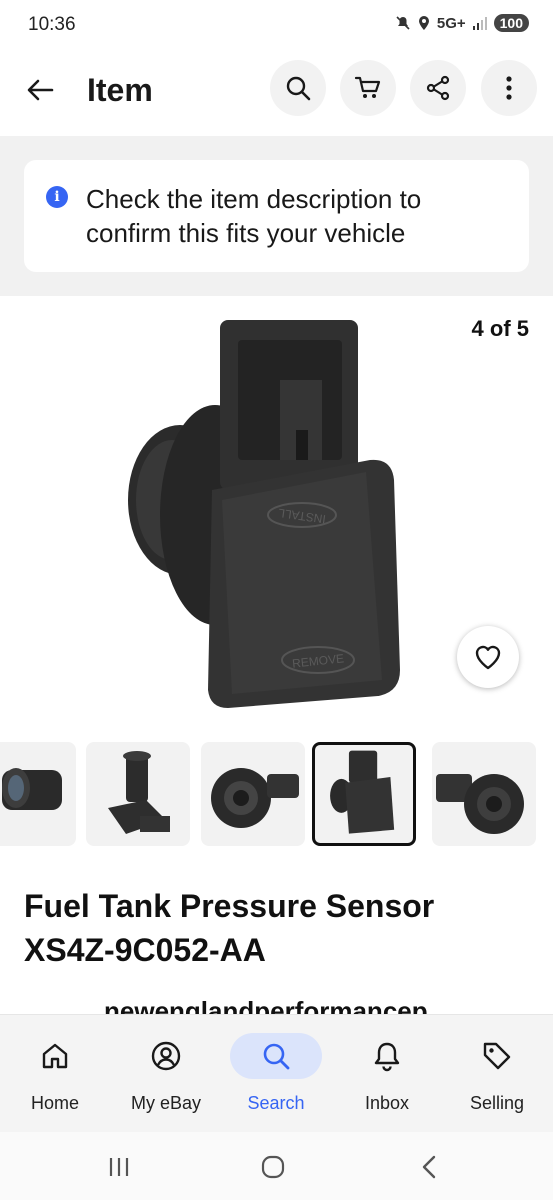 The height and width of the screenshot is (1200, 553). I want to click on arrow-left-icon, so click(40, 90).